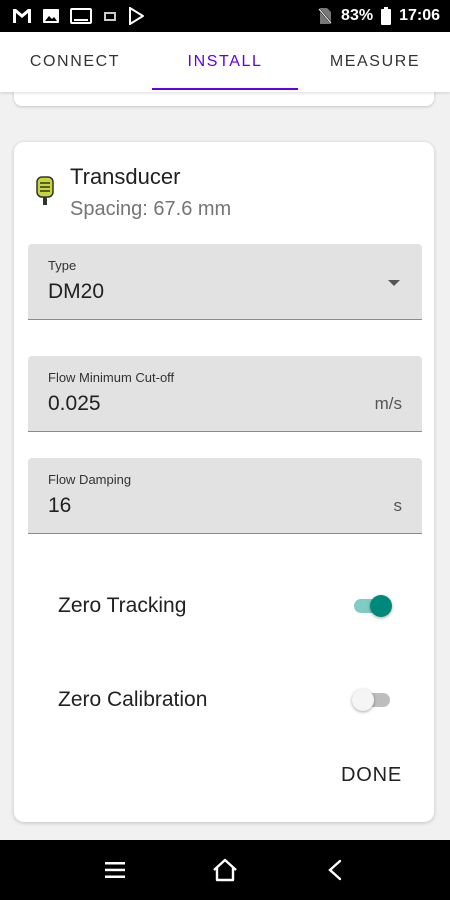 This screenshot has height=900, width=450. Describe the element at coordinates (225, 496) in the screenshot. I see `flow-damping-field: Flow Damping 16 s` at that location.